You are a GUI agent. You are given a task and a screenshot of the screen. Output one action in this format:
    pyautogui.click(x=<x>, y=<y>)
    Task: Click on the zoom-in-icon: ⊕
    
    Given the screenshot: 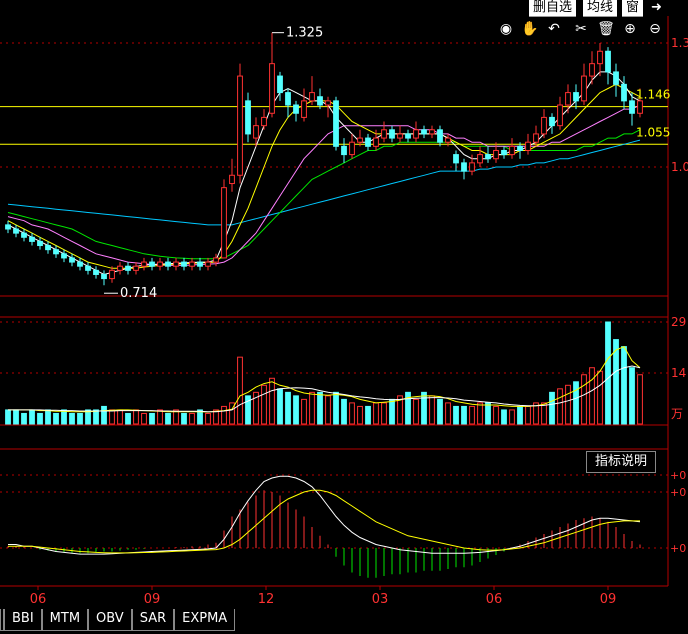 What is the action you would take?
    pyautogui.click(x=630, y=29)
    